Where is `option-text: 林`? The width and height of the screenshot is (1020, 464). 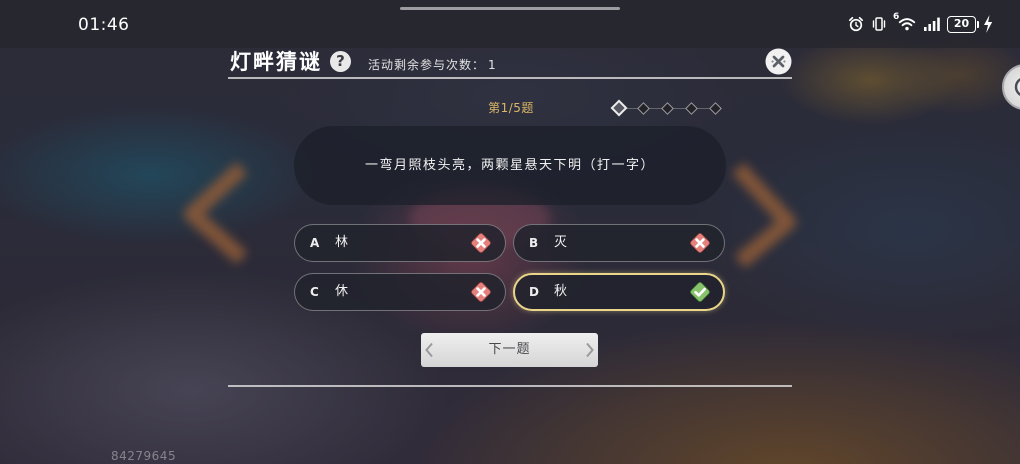 option-text: 林 is located at coordinates (342, 242).